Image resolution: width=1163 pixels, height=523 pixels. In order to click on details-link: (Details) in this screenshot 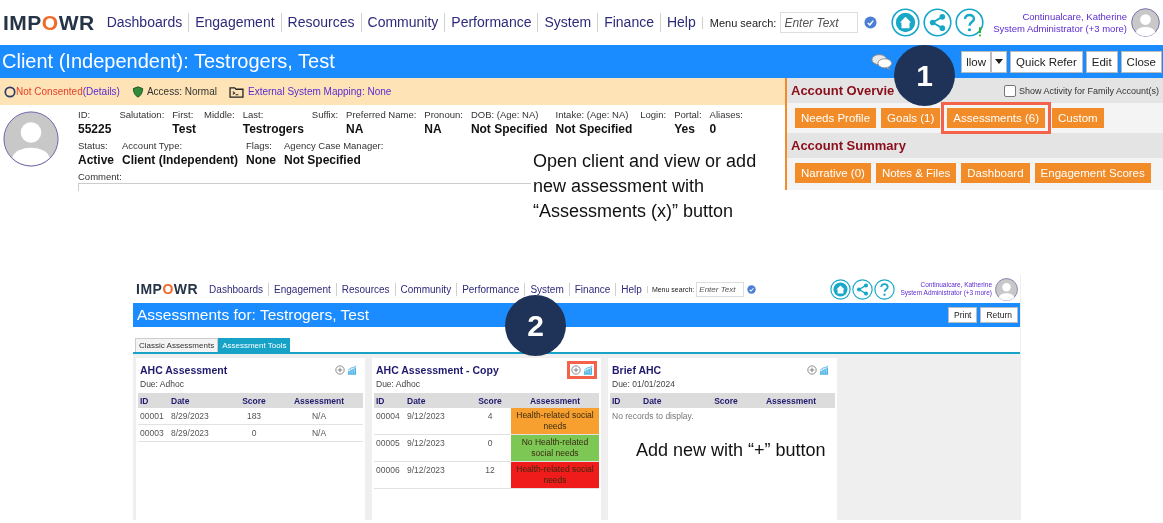, I will do `click(101, 91)`.